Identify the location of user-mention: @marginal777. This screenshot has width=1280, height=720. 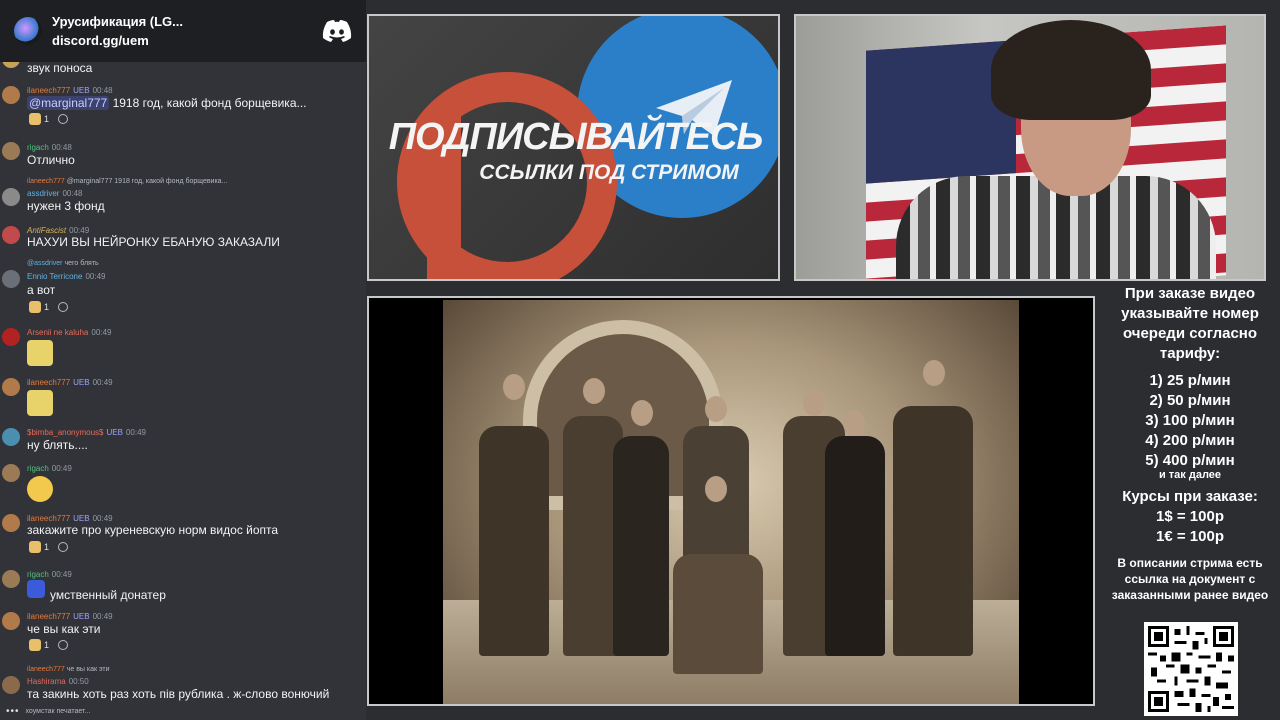
(68, 103).